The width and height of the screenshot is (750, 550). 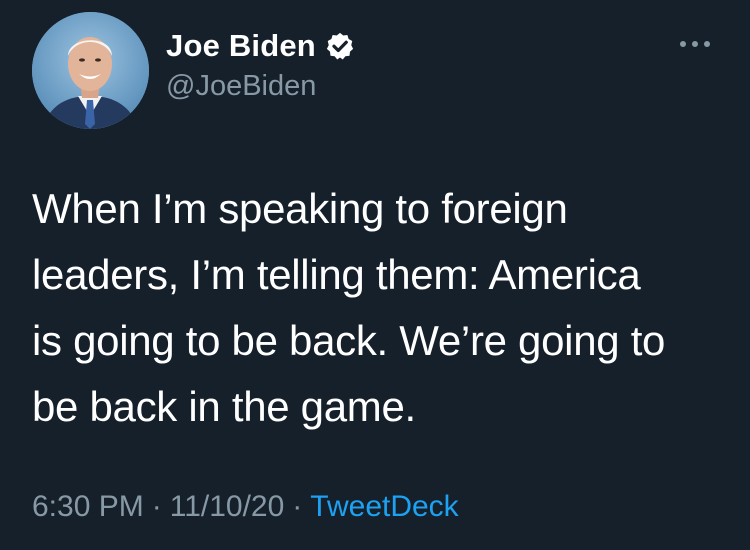 I want to click on author-name-row: Joe Biden, so click(x=260, y=46).